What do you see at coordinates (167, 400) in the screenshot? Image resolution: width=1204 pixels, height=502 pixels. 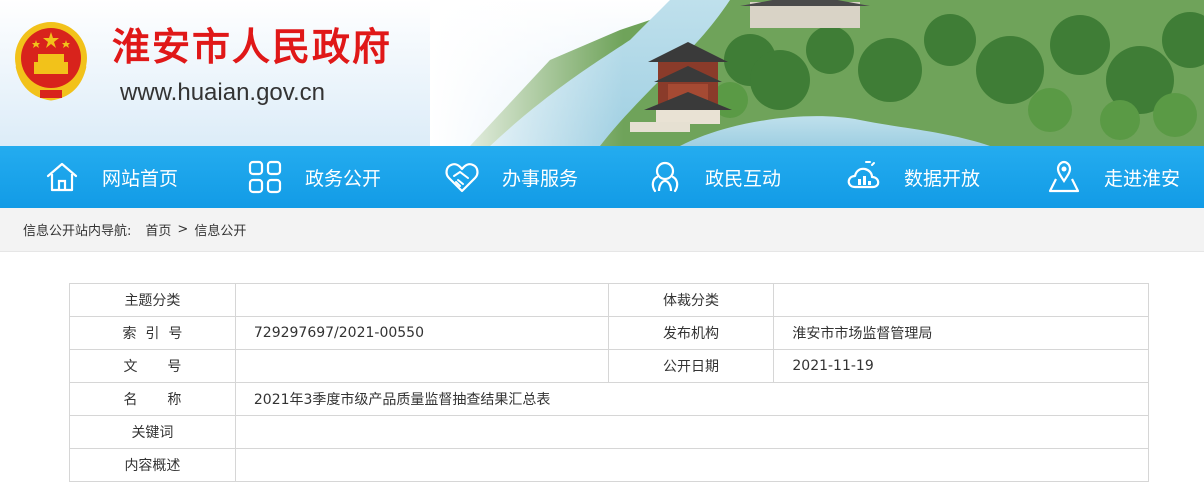 I see `name-label-text: 名称` at bounding box center [167, 400].